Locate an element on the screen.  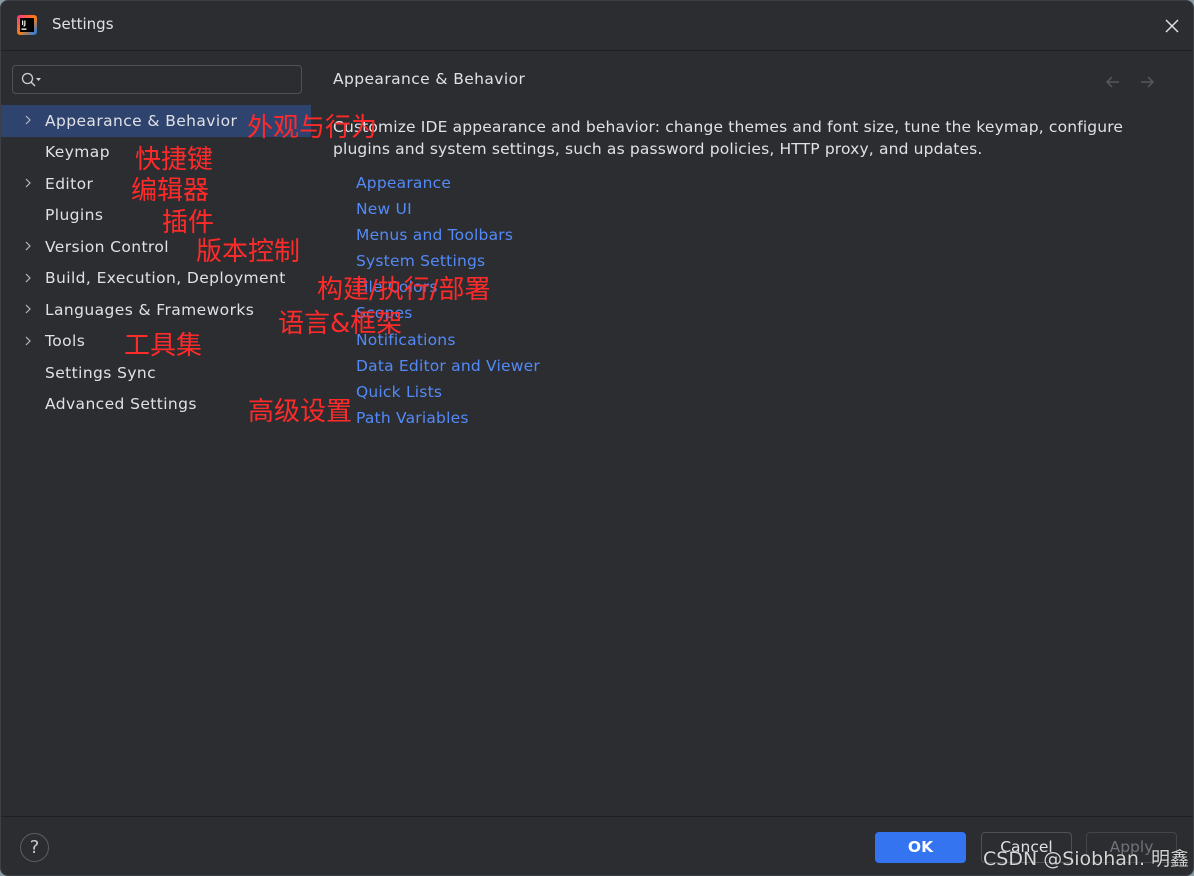
sidebar-item-tools: Tools is located at coordinates (156, 342).